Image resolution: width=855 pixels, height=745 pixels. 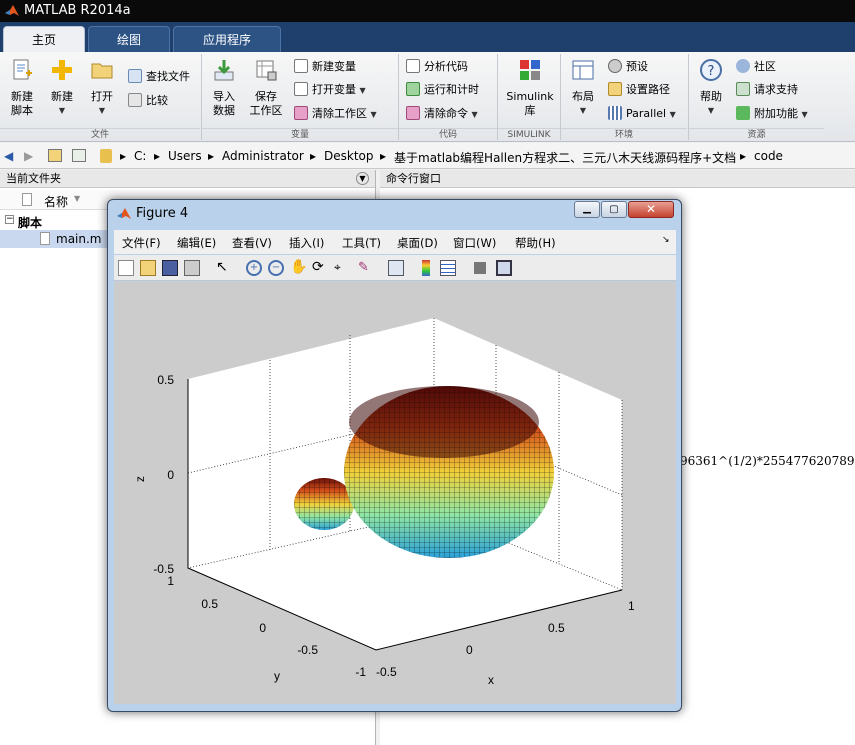 I want to click on compare-label: 比较, so click(x=157, y=100).